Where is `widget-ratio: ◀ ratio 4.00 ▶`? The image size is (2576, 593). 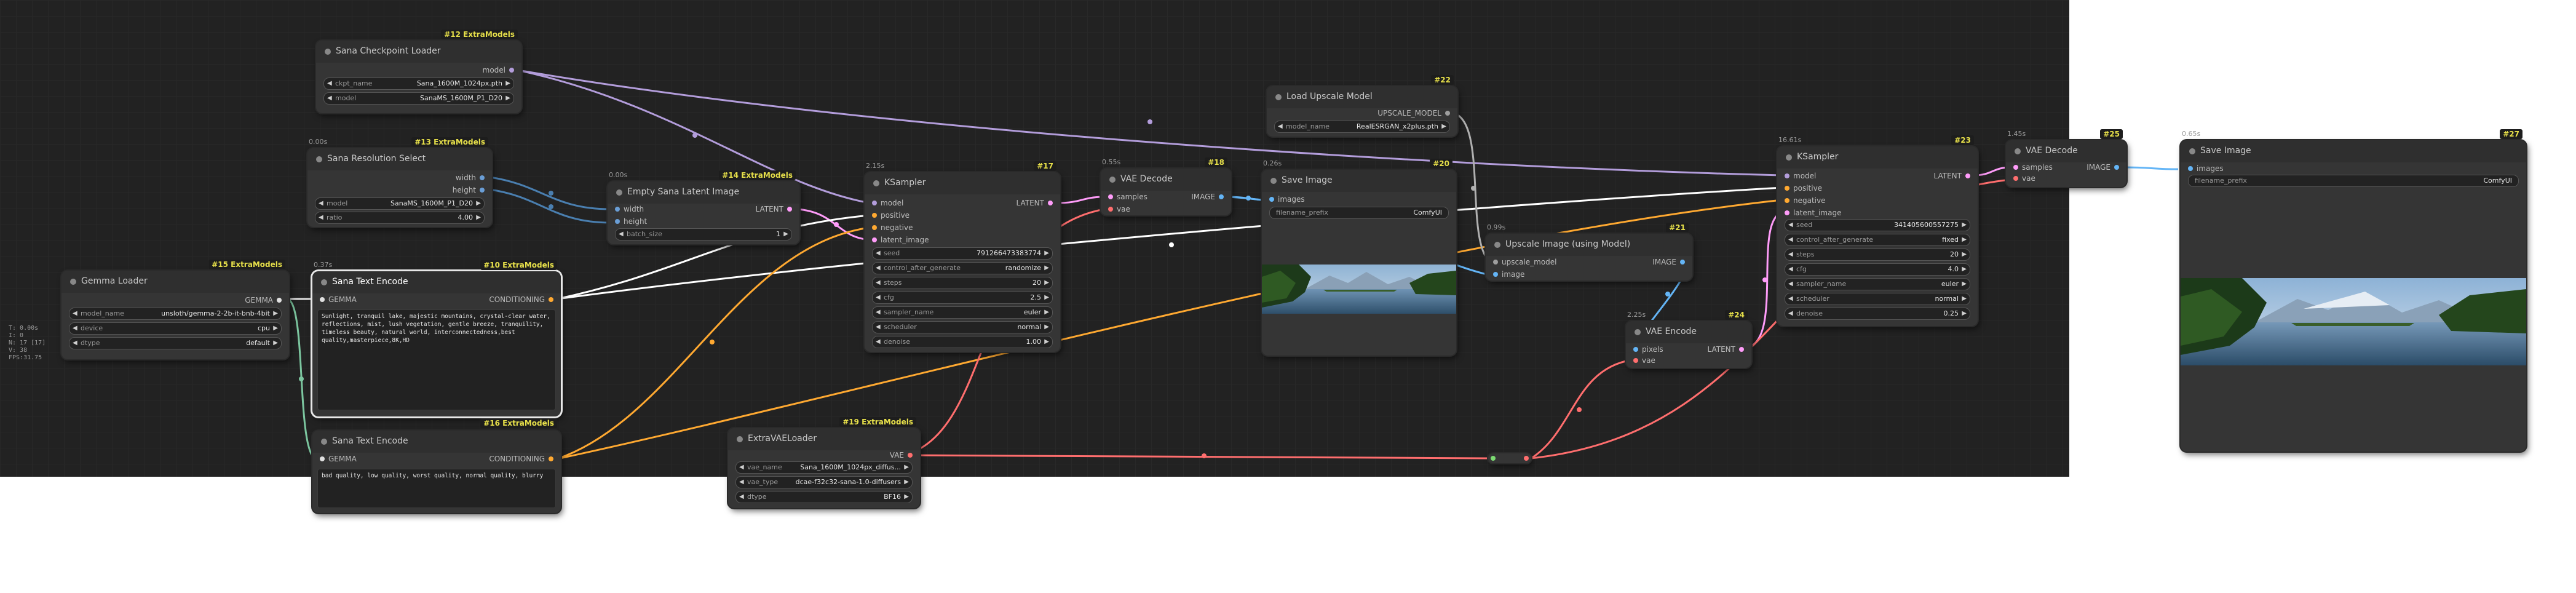
widget-ratio: ◀ ratio 4.00 ▶ is located at coordinates (400, 218).